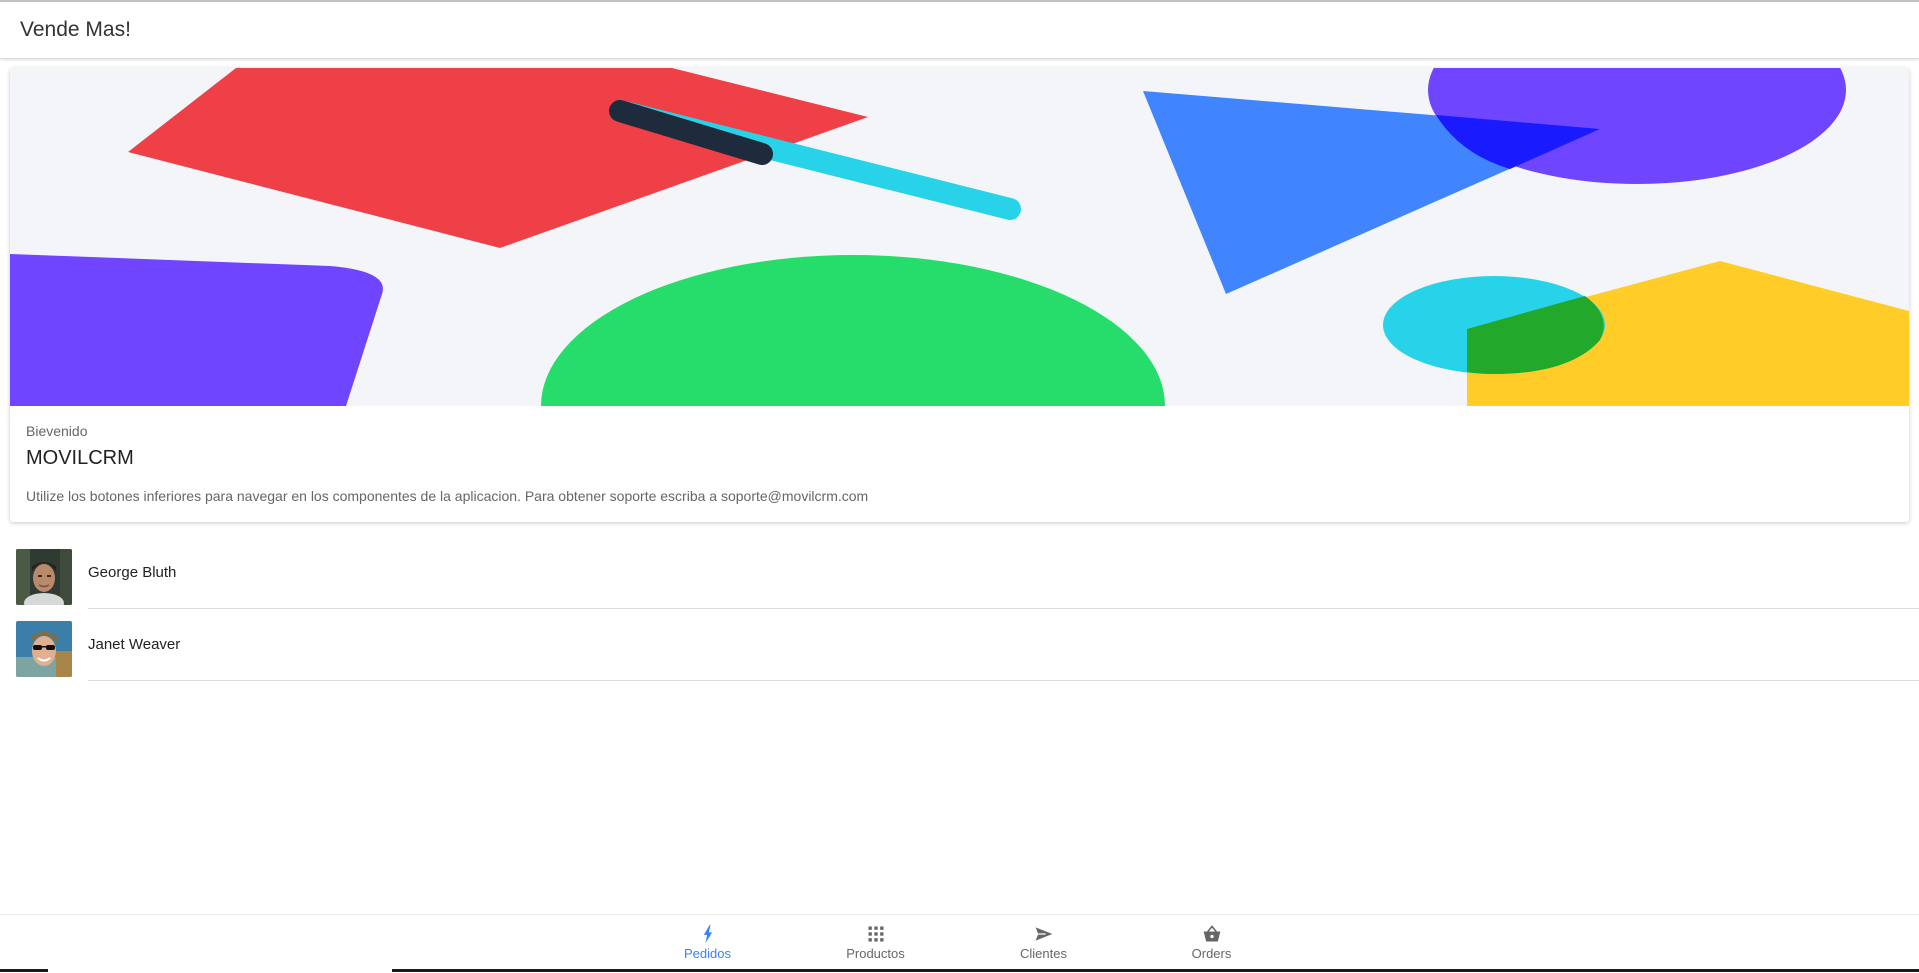  Describe the element at coordinates (57, 431) in the screenshot. I see `card-subtitle: Bievenido` at that location.